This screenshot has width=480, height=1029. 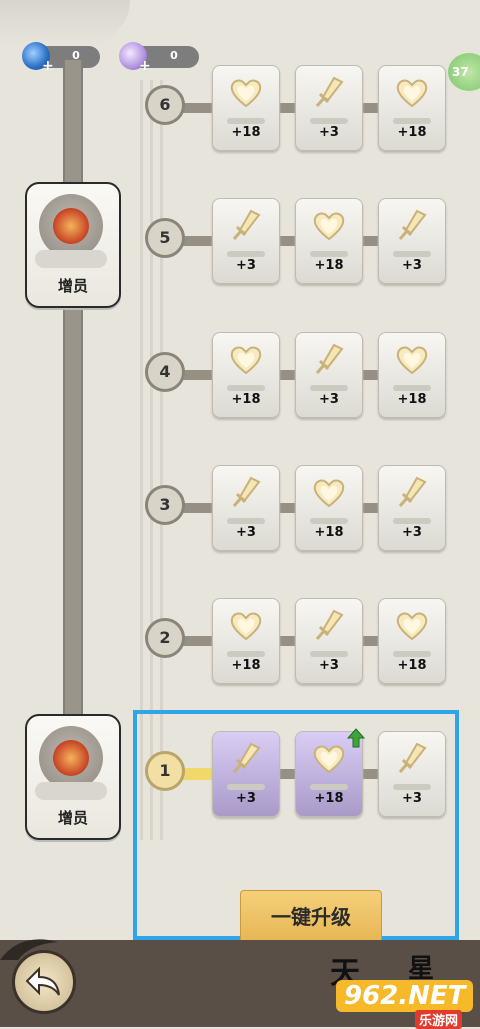 I want to click on level-row: 4 +18 +3 +18, so click(x=240, y=375).